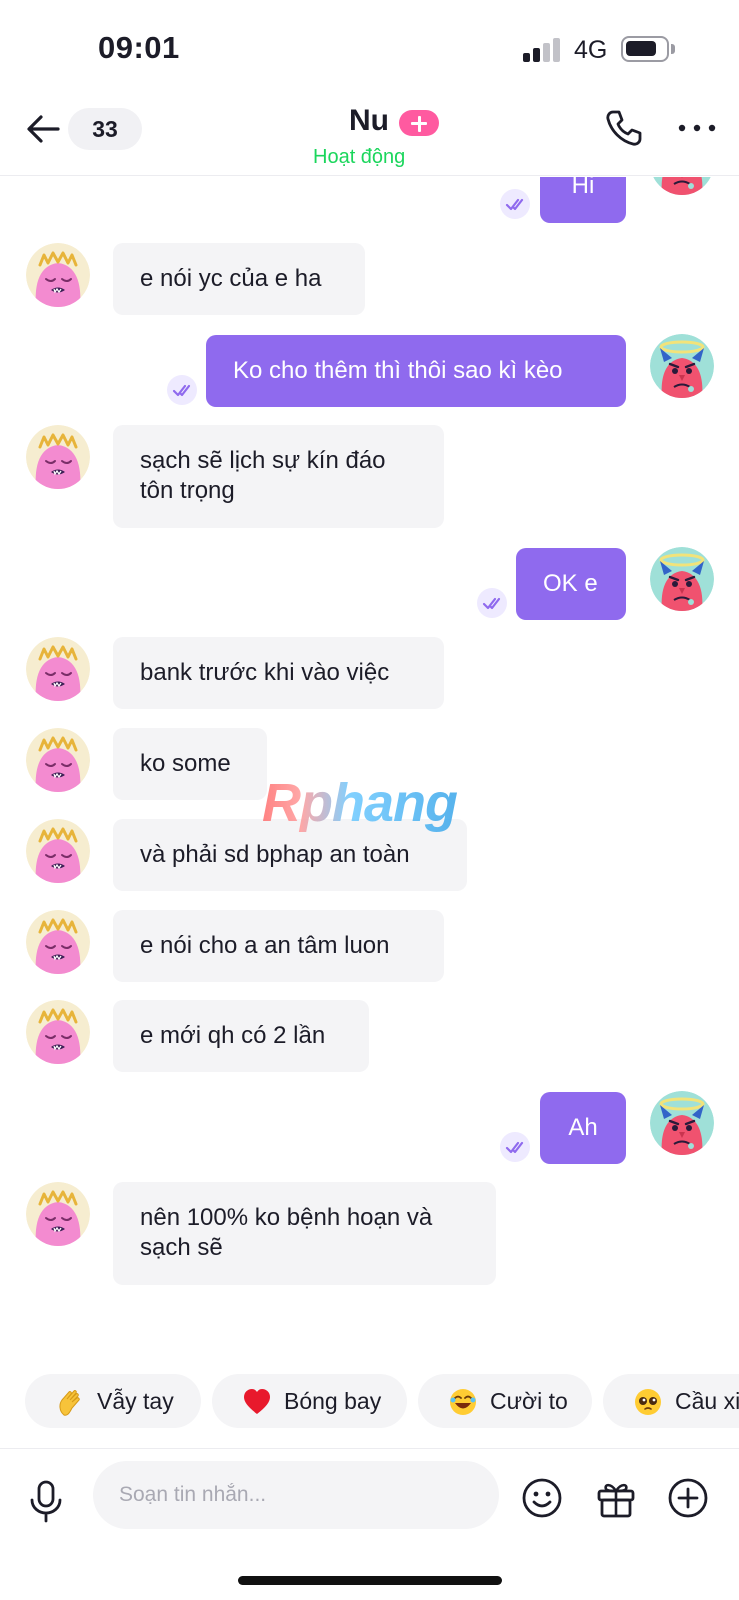 The width and height of the screenshot is (739, 1600). Describe the element at coordinates (333, 1401) in the screenshot. I see `reaction-label: Bóng bay` at that location.